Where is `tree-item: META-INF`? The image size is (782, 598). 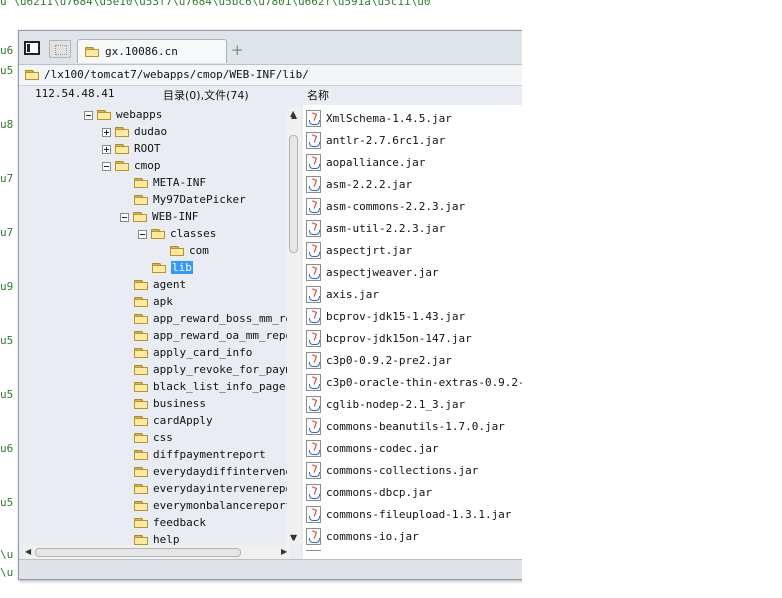
tree-item: META-INF is located at coordinates (156, 183).